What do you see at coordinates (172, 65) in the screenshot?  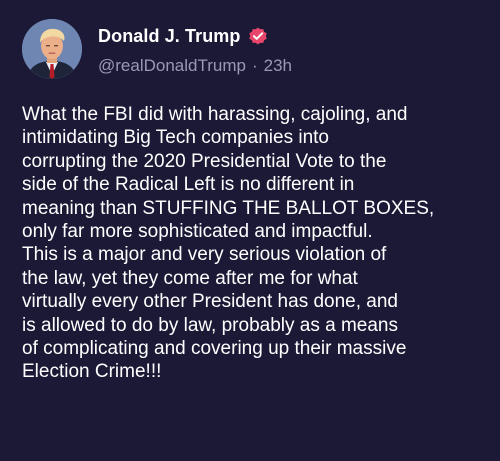 I see `handle: @realDonaldTrump` at bounding box center [172, 65].